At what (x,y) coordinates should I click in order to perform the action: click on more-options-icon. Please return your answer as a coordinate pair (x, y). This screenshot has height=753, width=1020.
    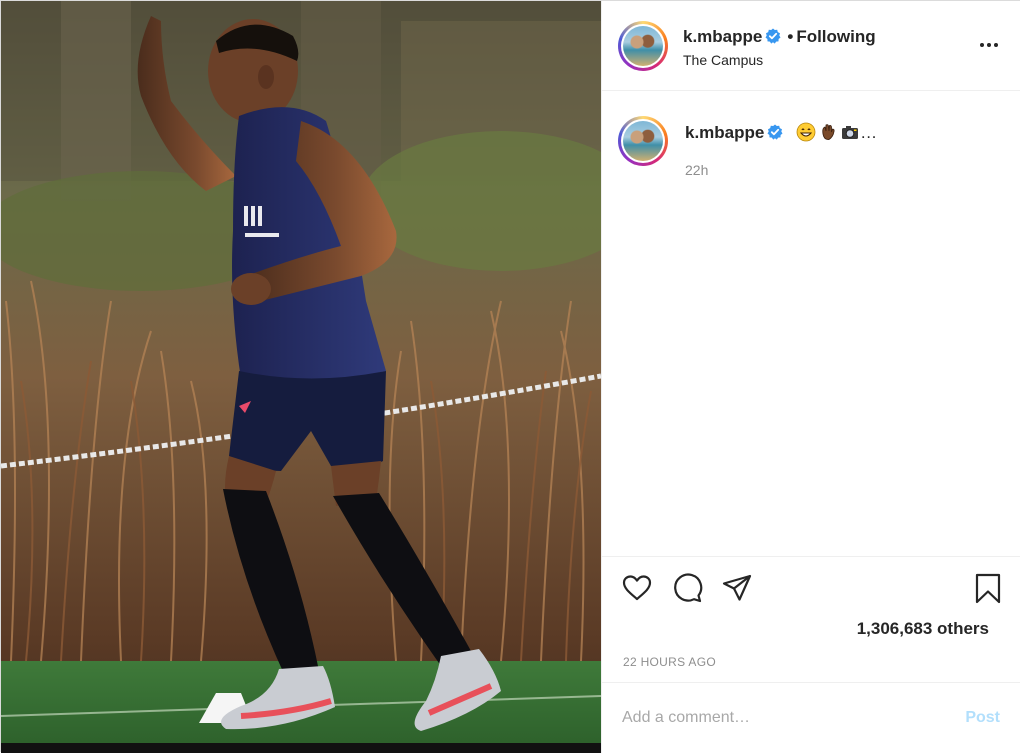
    Looking at the image, I should click on (989, 45).